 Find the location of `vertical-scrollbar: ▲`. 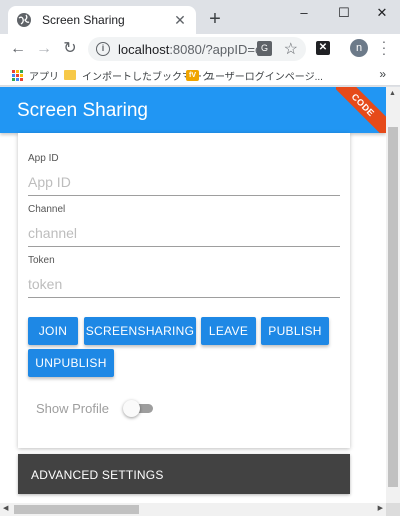

vertical-scrollbar: ▲ is located at coordinates (393, 295).